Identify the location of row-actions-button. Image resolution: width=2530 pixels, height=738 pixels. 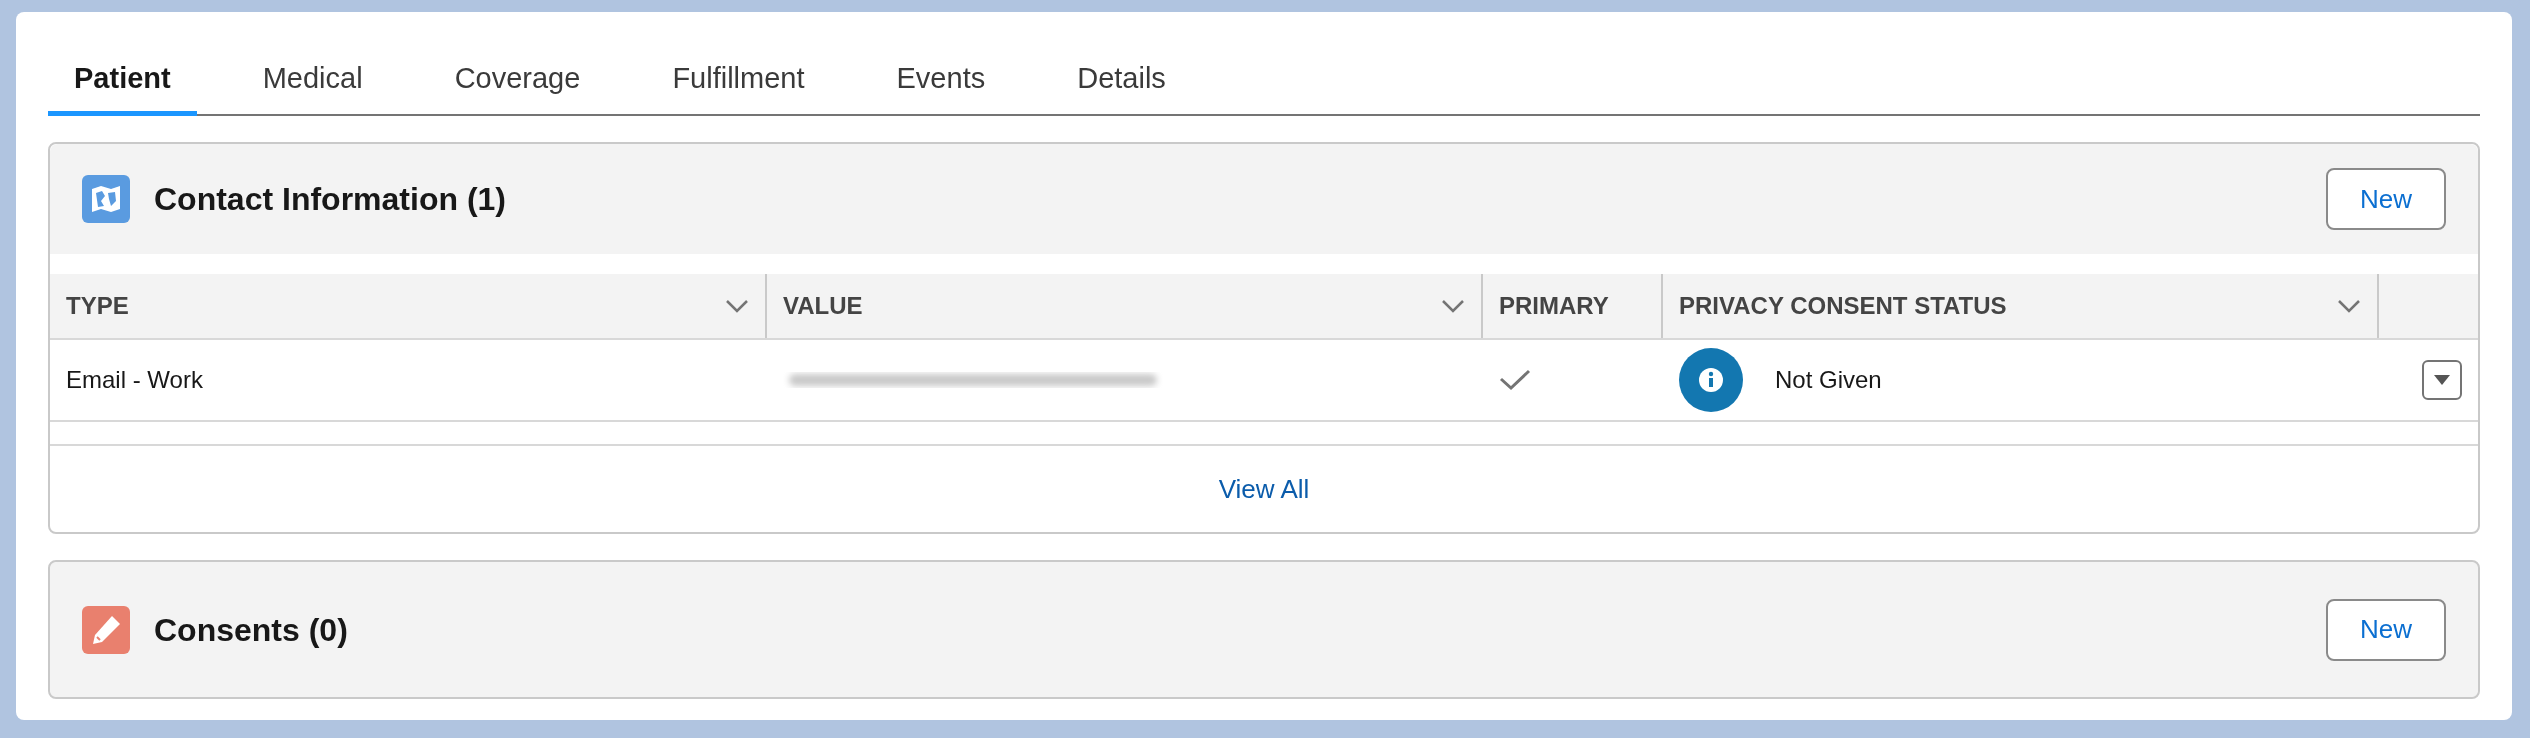
(2442, 380).